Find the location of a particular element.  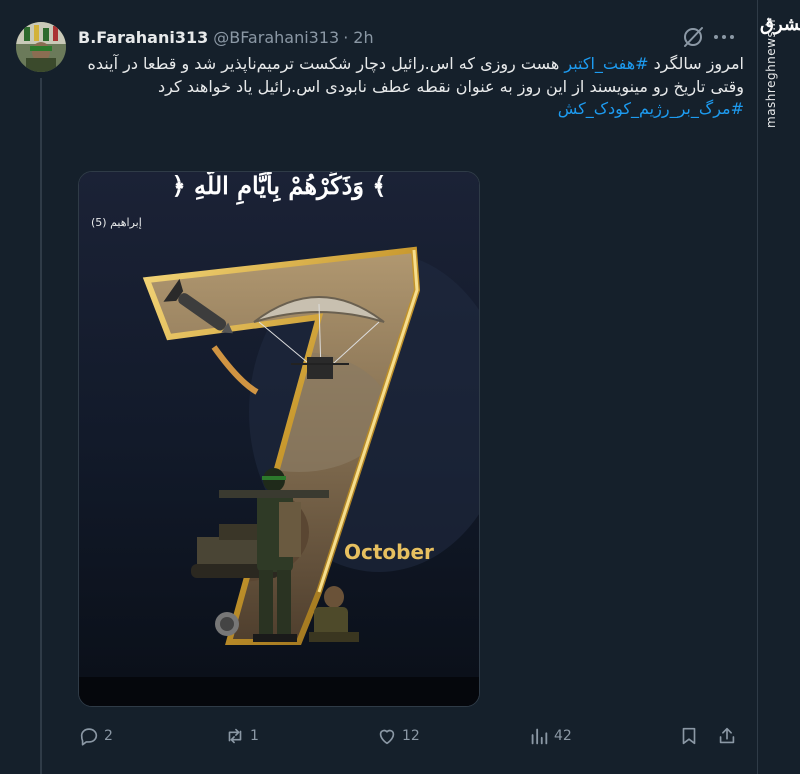

views-icon is located at coordinates (539, 736).